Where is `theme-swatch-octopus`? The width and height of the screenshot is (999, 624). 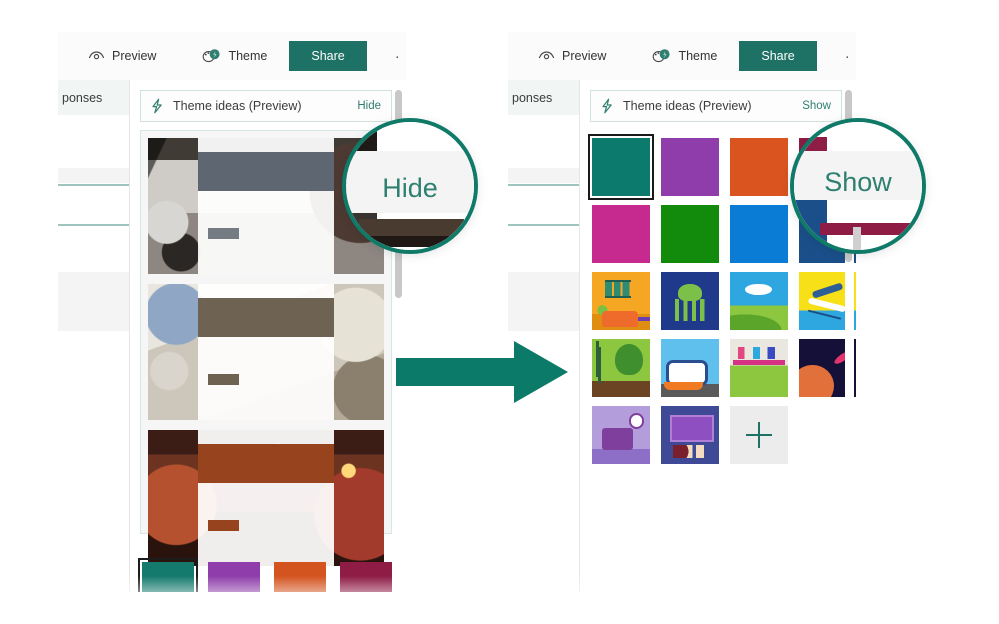
theme-swatch-octopus is located at coordinates (690, 301).